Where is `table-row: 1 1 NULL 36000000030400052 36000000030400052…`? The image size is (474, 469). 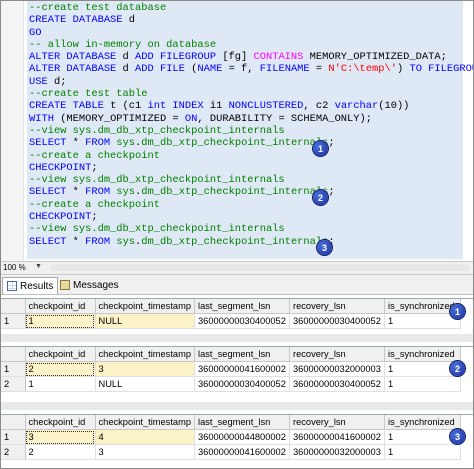
table-row: 1 1 NULL 36000000030400052 36000000030400052… is located at coordinates (231, 321).